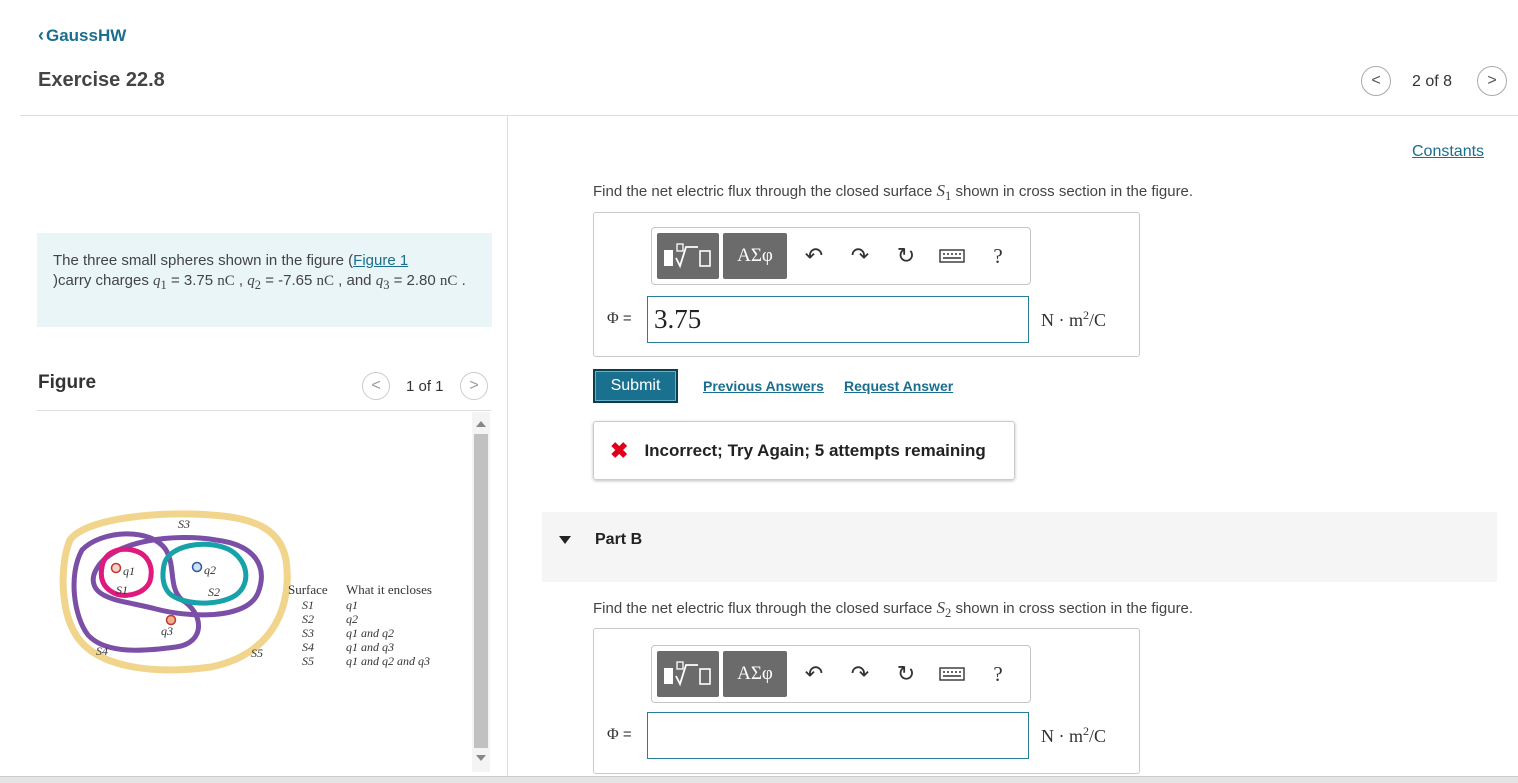  What do you see at coordinates (759, 779) in the screenshot?
I see `bottom-scrollbar` at bounding box center [759, 779].